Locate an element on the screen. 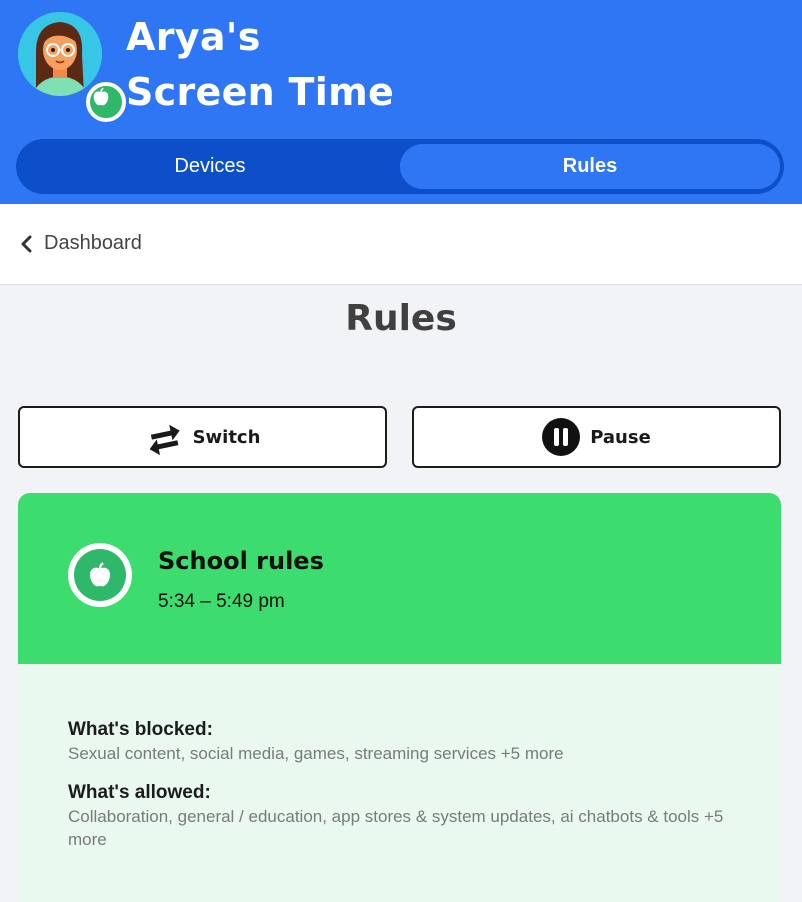  header-title-subtitle: Screen Time is located at coordinates (260, 92).